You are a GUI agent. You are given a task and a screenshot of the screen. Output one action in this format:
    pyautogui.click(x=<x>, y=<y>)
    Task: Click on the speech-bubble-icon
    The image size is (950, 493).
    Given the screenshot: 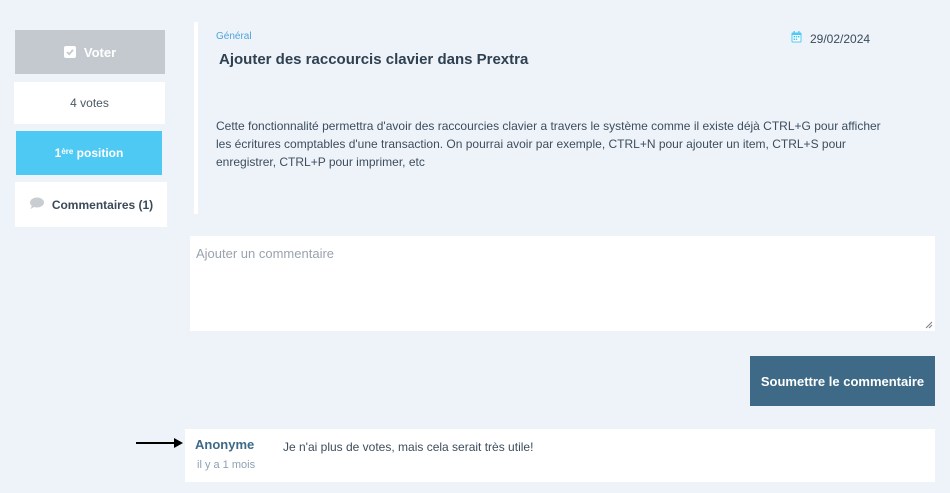 What is the action you would take?
    pyautogui.click(x=37, y=205)
    